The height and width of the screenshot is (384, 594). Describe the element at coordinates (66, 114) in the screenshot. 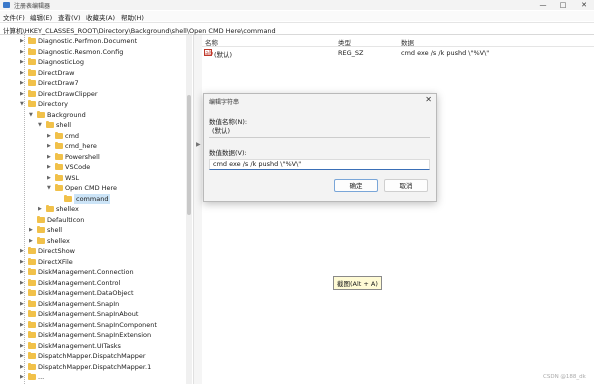

I see `tree-item-label: Background` at that location.